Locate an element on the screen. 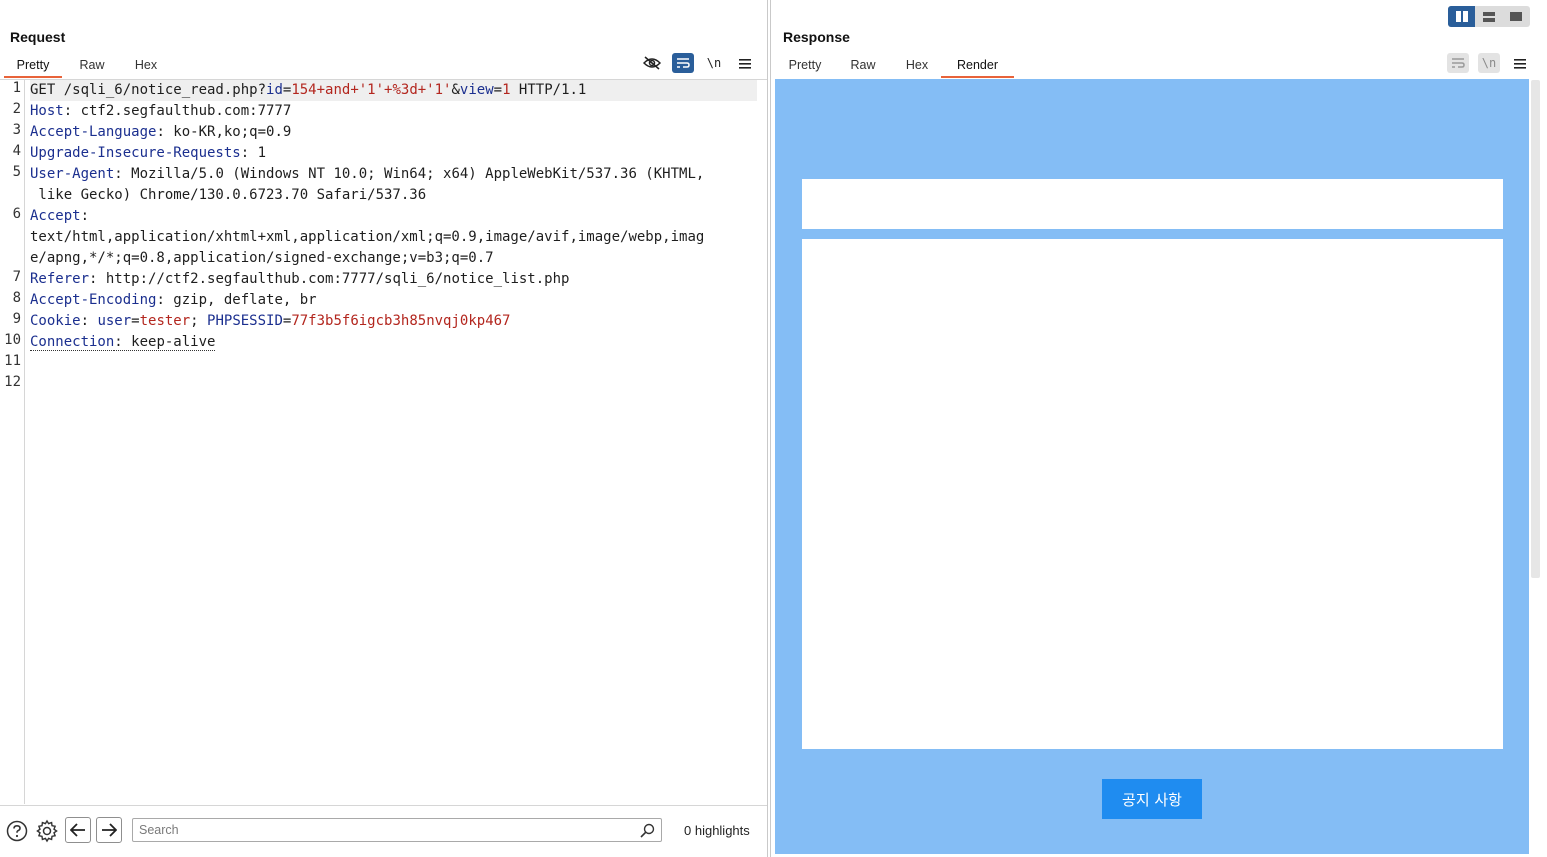 The image size is (1547, 857). response-toolbar: \n is located at coordinates (1484, 63).